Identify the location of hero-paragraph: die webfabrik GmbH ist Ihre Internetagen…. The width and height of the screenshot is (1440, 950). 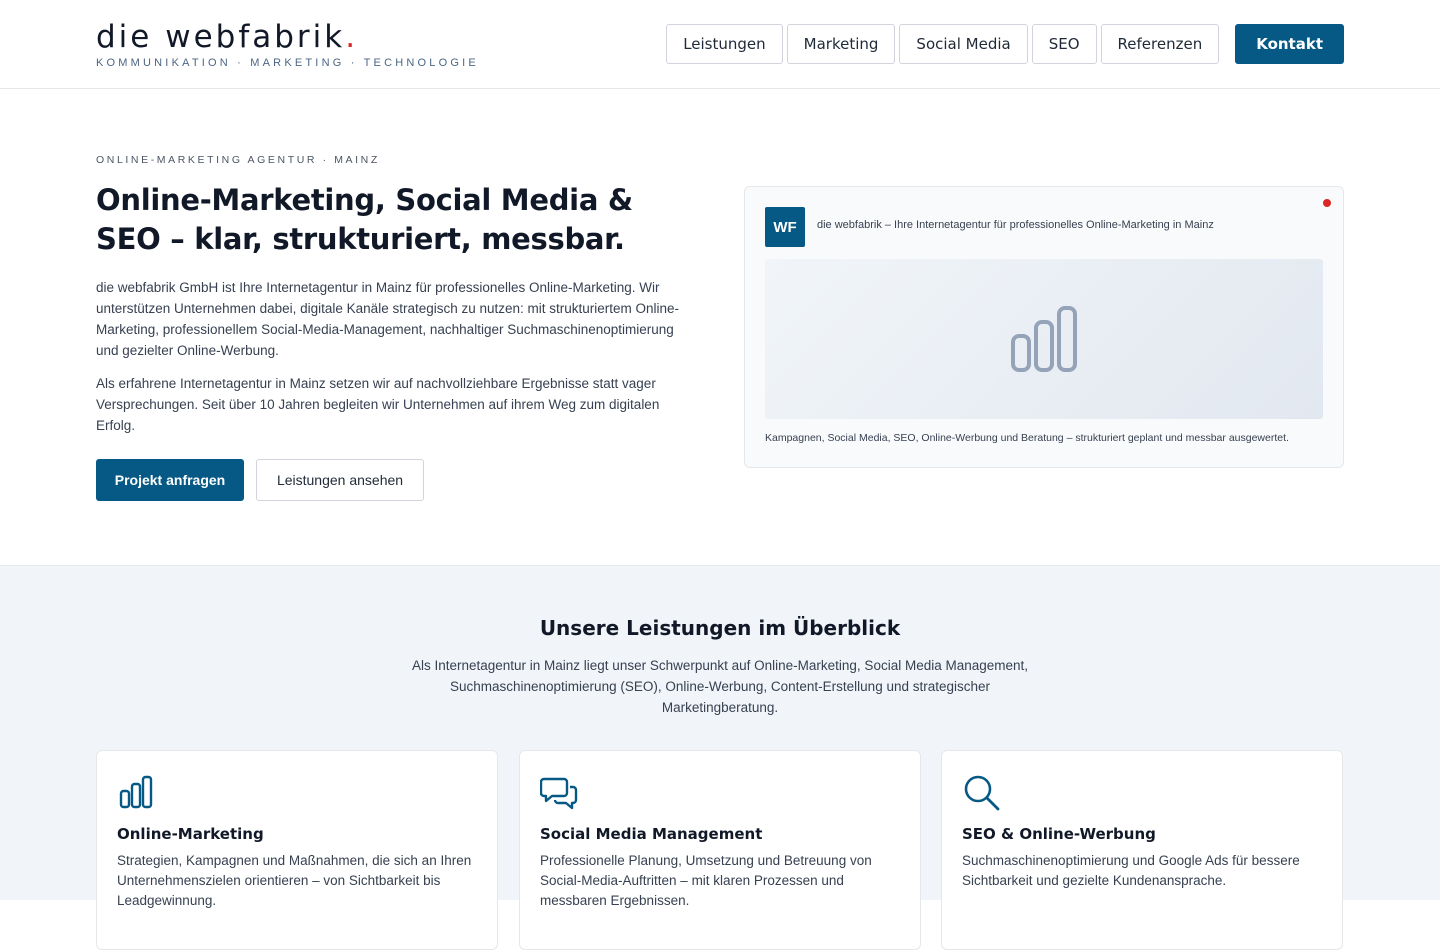
(388, 319).